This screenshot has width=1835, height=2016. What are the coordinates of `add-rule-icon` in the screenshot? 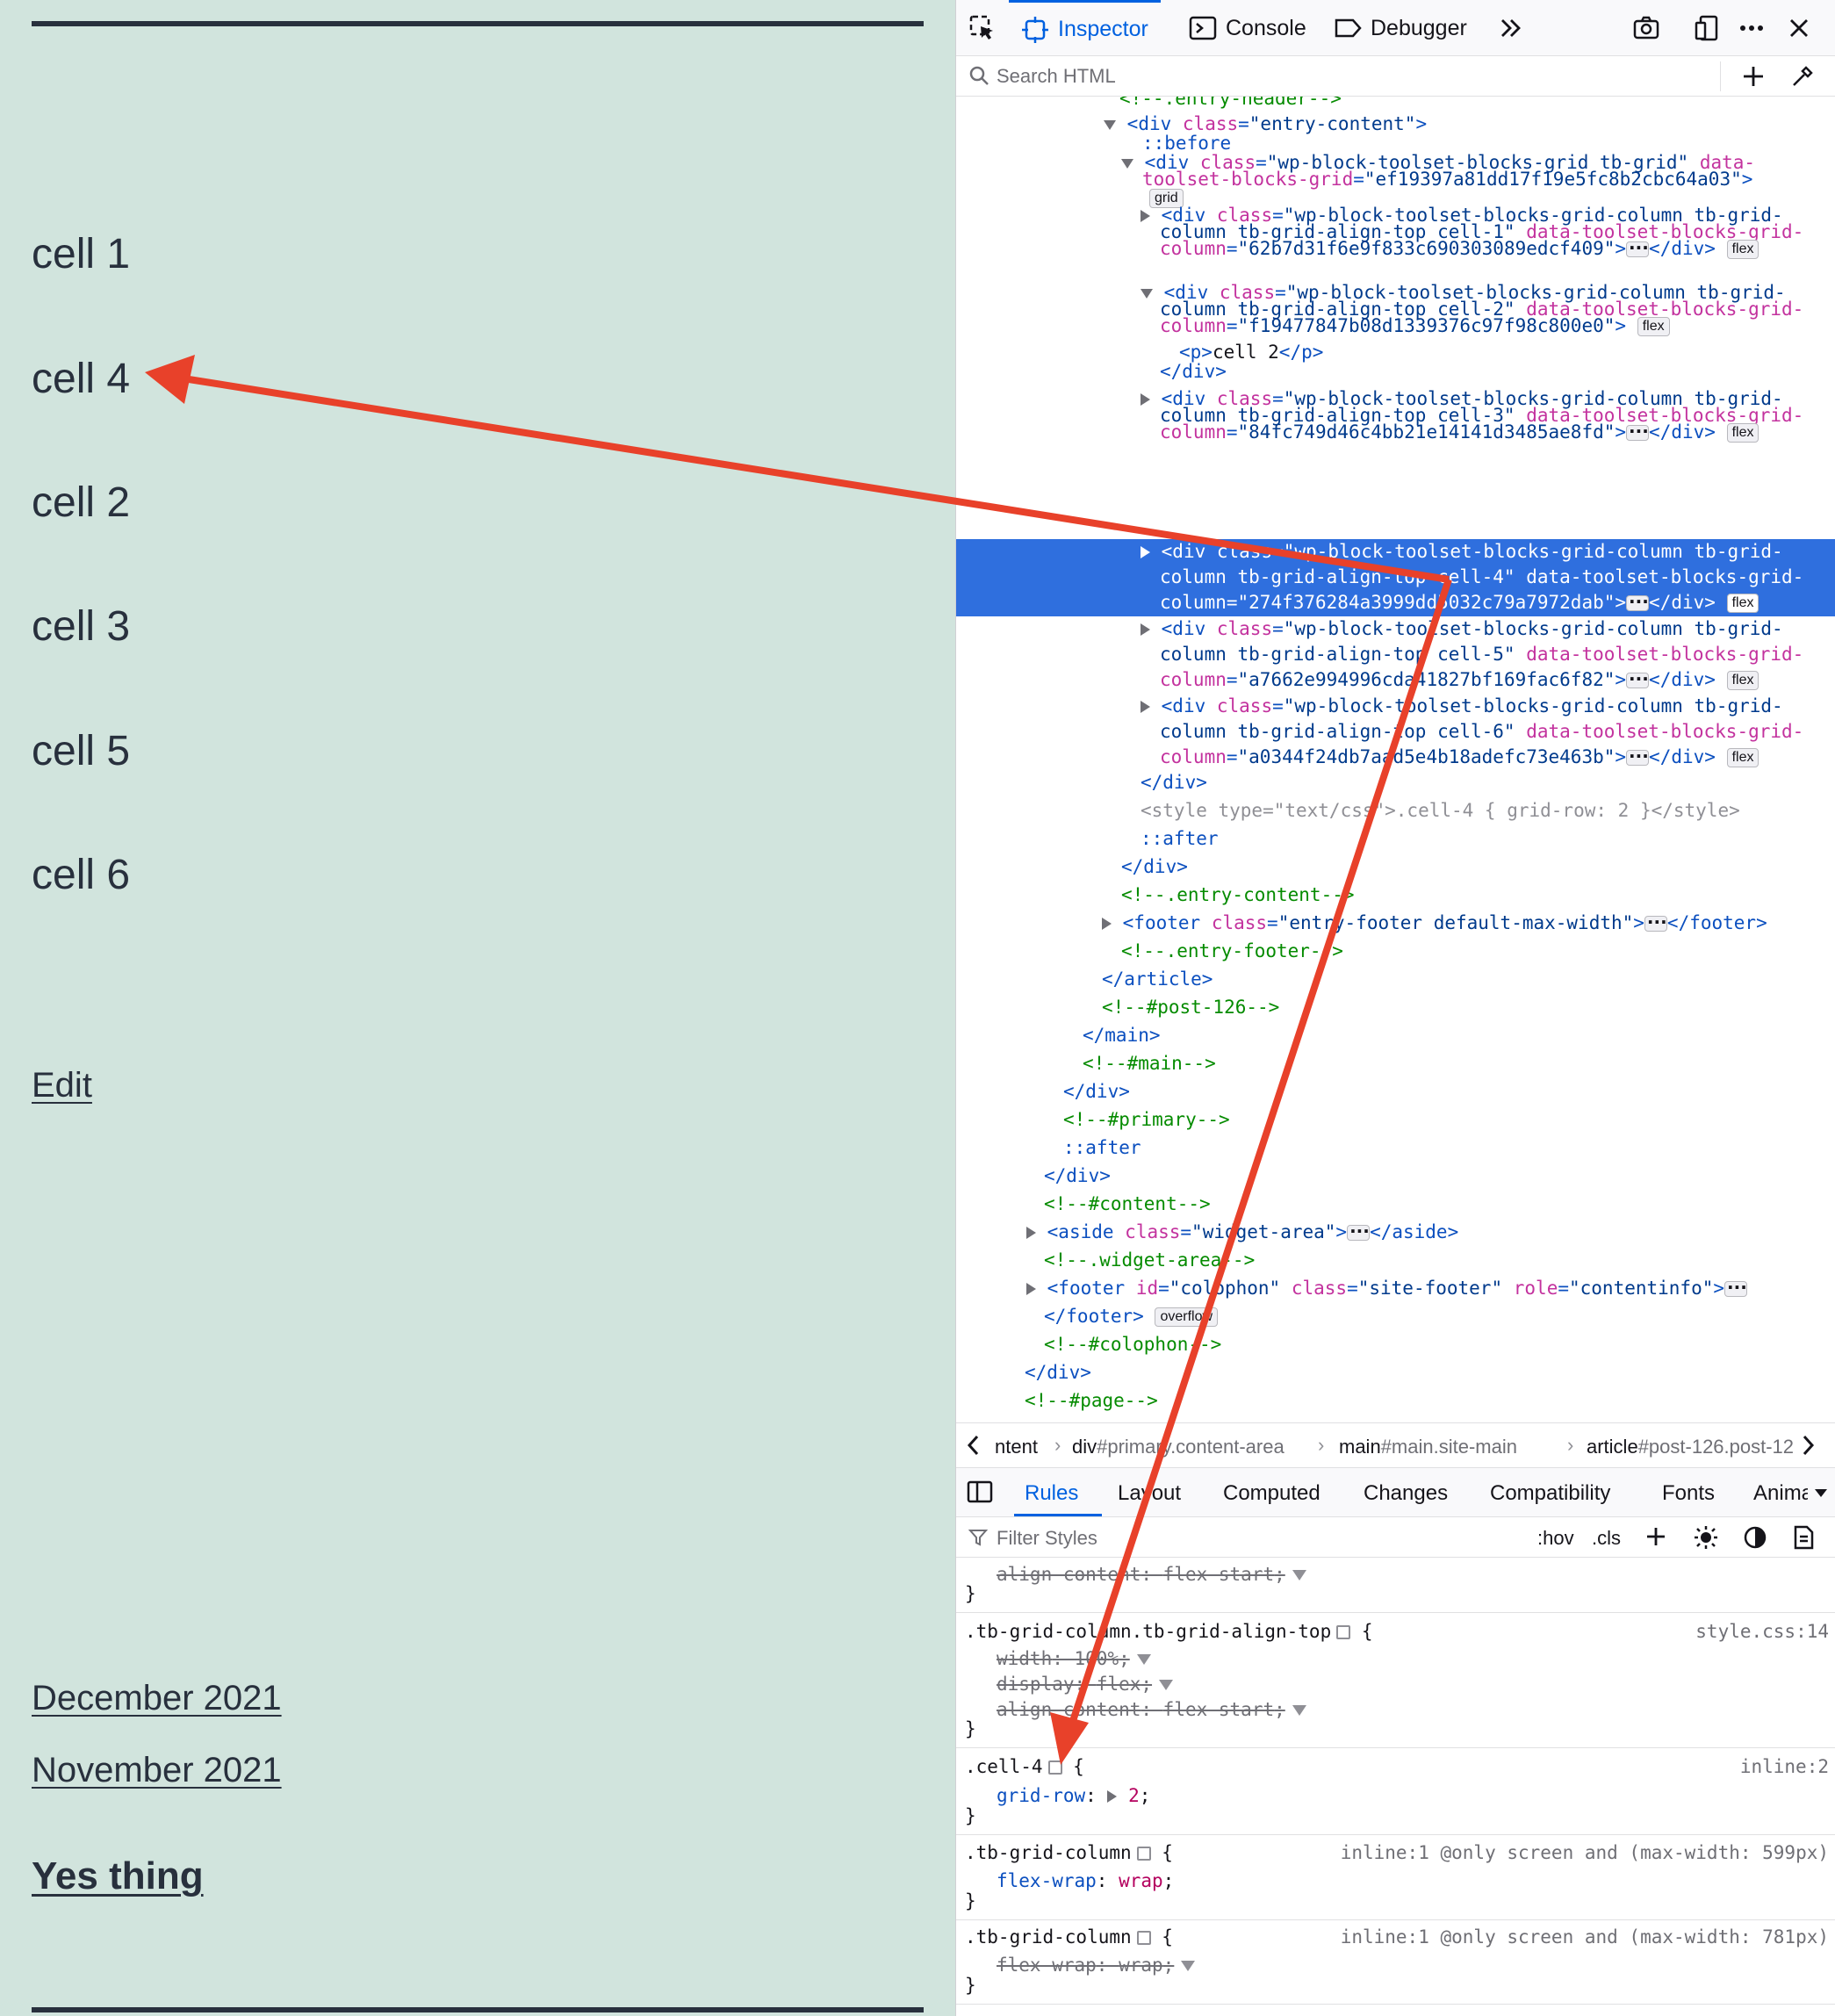 It's located at (1655, 1539).